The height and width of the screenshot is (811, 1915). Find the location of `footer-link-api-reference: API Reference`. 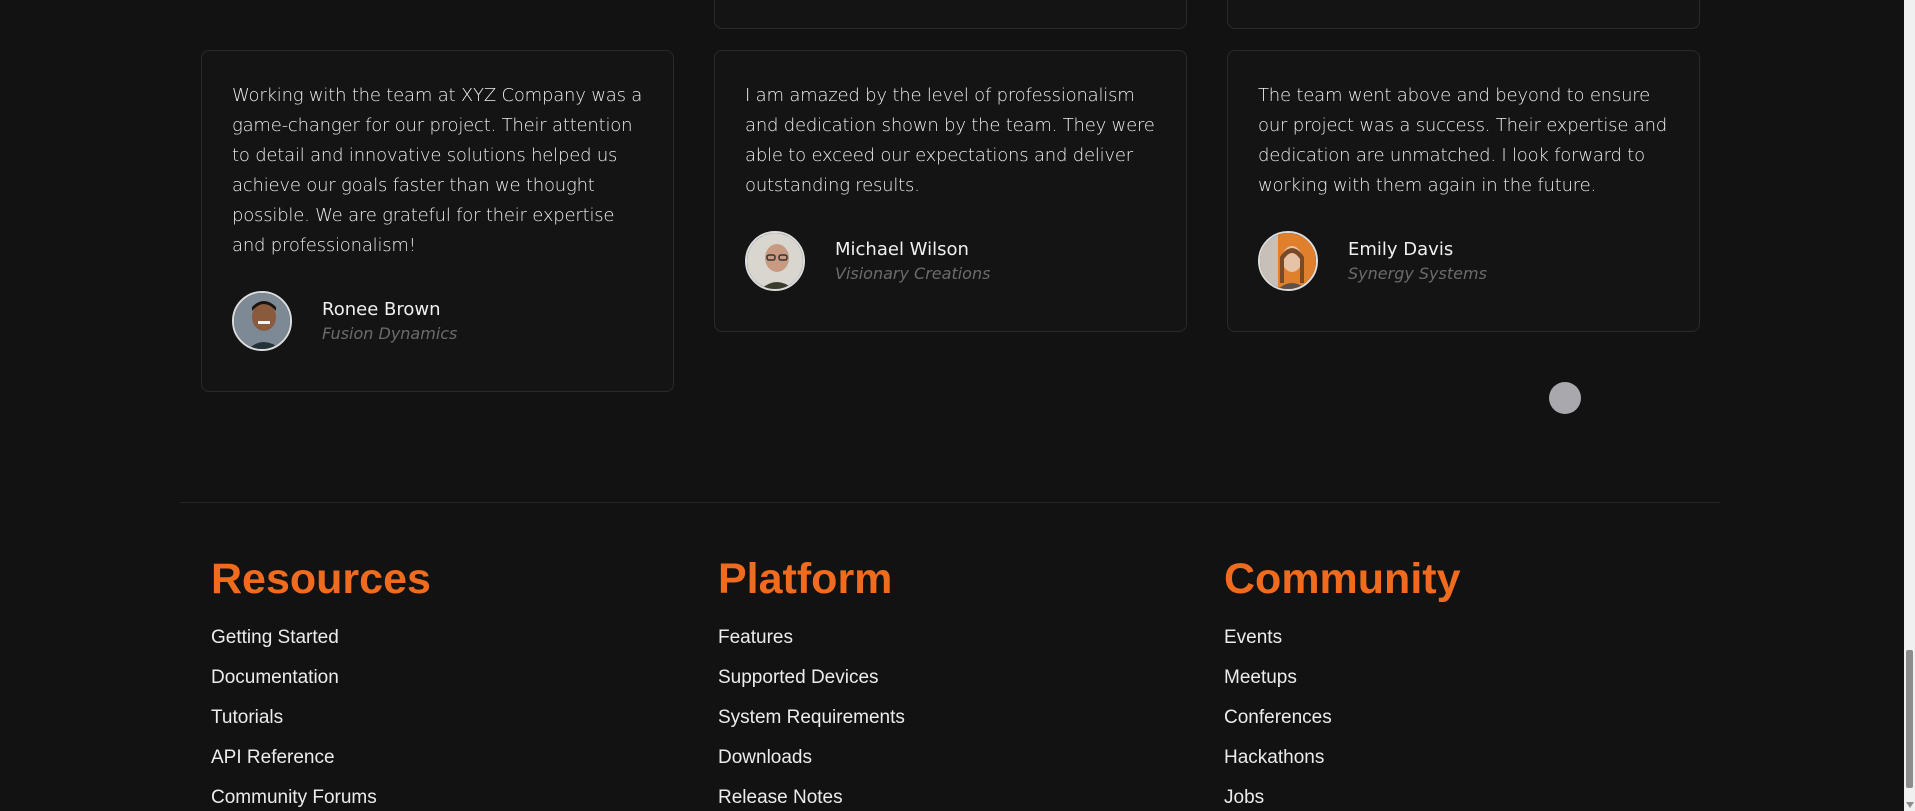

footer-link-api-reference: API Reference is located at coordinates (321, 758).